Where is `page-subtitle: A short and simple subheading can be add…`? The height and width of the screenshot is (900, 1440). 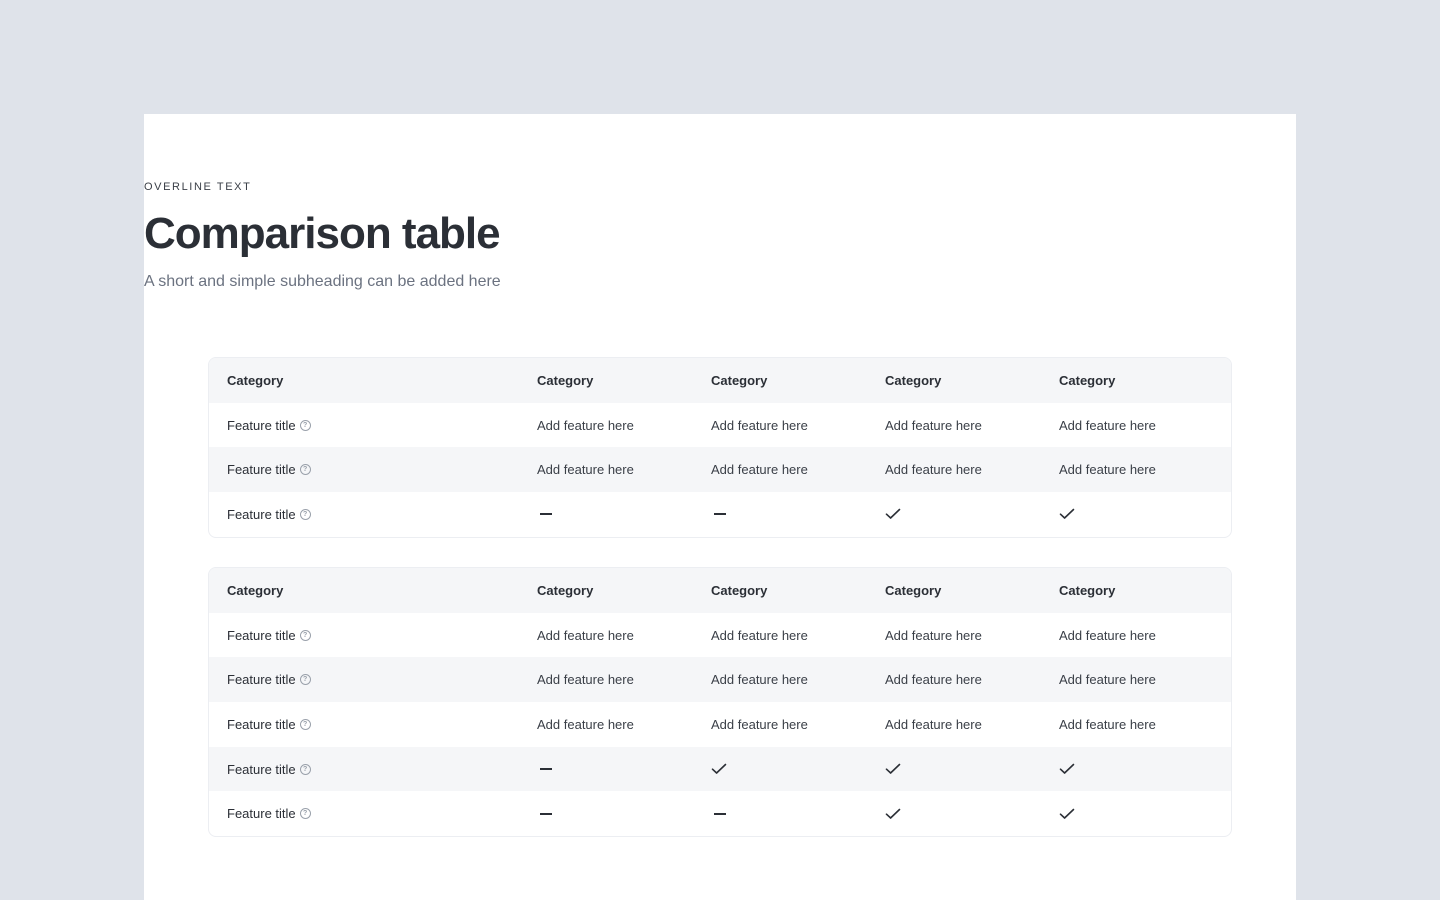 page-subtitle: A short and simple subheading can be add… is located at coordinates (322, 281).